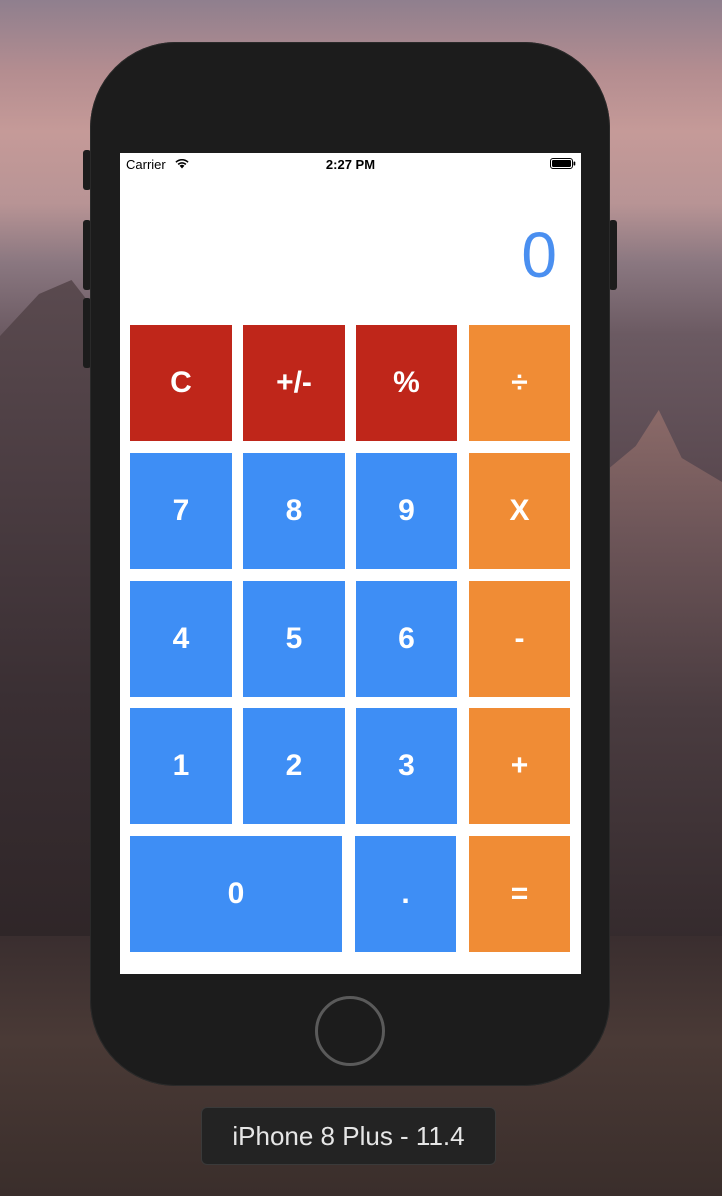 The height and width of the screenshot is (1196, 722). I want to click on add-button: +, so click(519, 766).